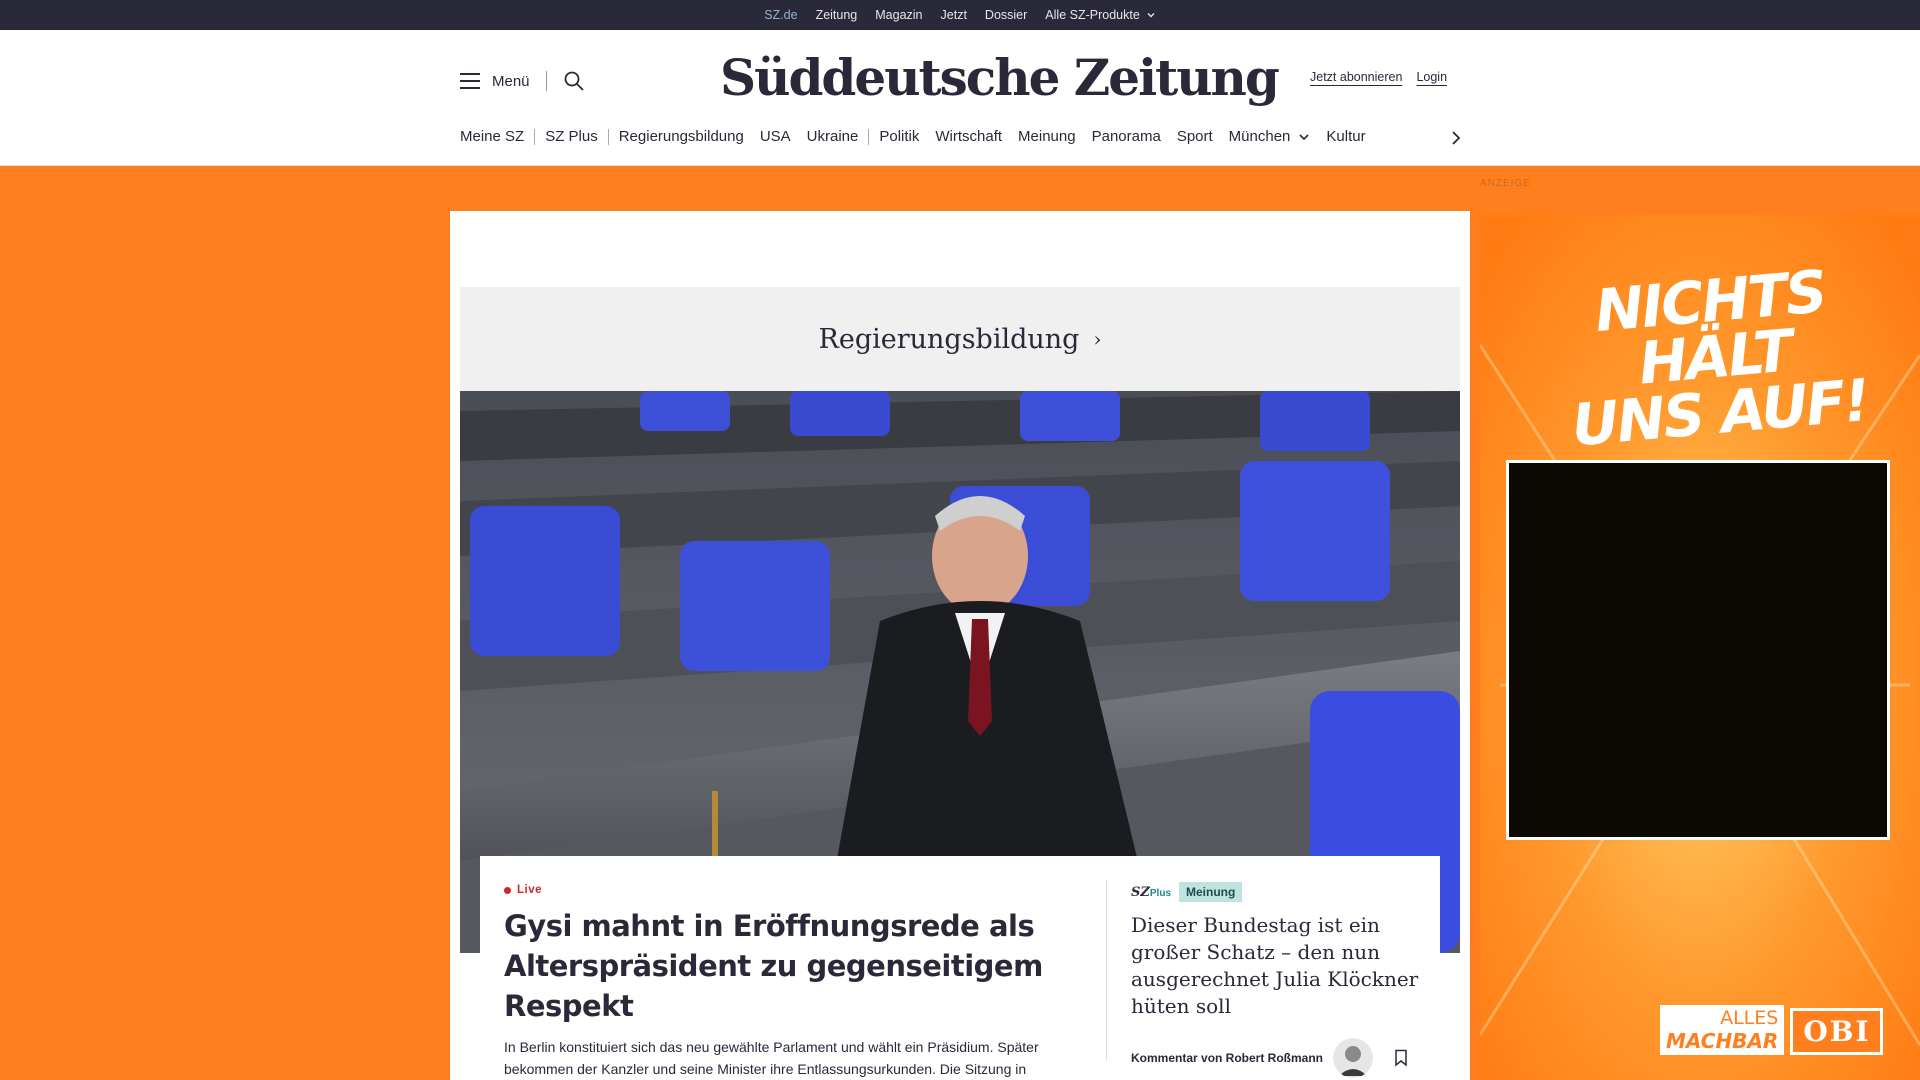  Describe the element at coordinates (681, 136) in the screenshot. I see `nav-item-regierungsbildung: Regierungsbildung` at that location.